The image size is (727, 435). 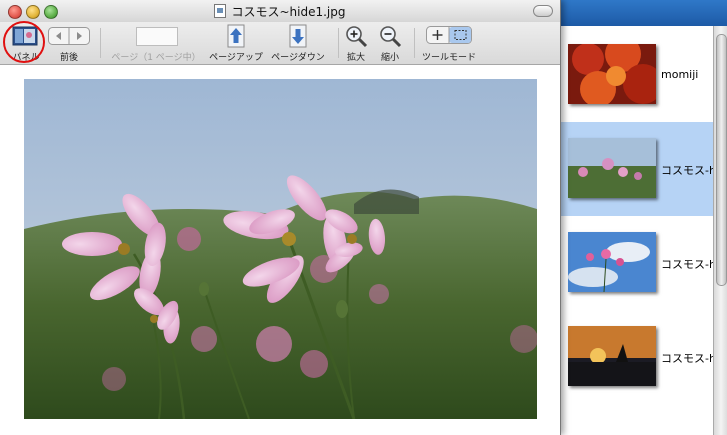 What do you see at coordinates (721, 160) in the screenshot?
I see `scrollbar-thumb` at bounding box center [721, 160].